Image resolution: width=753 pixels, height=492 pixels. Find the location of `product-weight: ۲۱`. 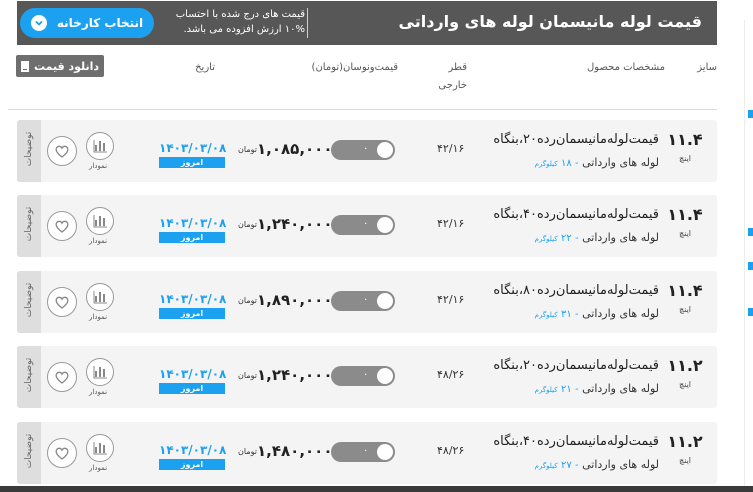

product-weight: ۲۱ is located at coordinates (566, 389).